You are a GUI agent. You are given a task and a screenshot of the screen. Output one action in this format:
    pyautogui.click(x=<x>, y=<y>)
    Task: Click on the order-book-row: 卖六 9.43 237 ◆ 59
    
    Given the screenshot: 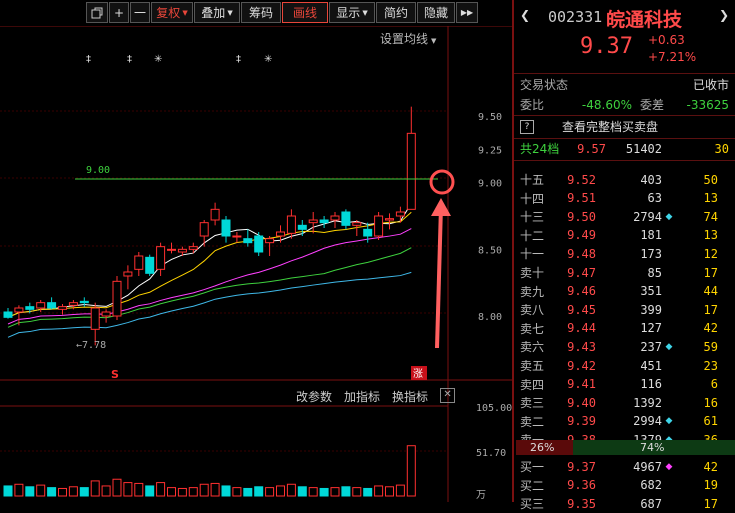 What is the action you would take?
    pyautogui.click(x=624, y=346)
    